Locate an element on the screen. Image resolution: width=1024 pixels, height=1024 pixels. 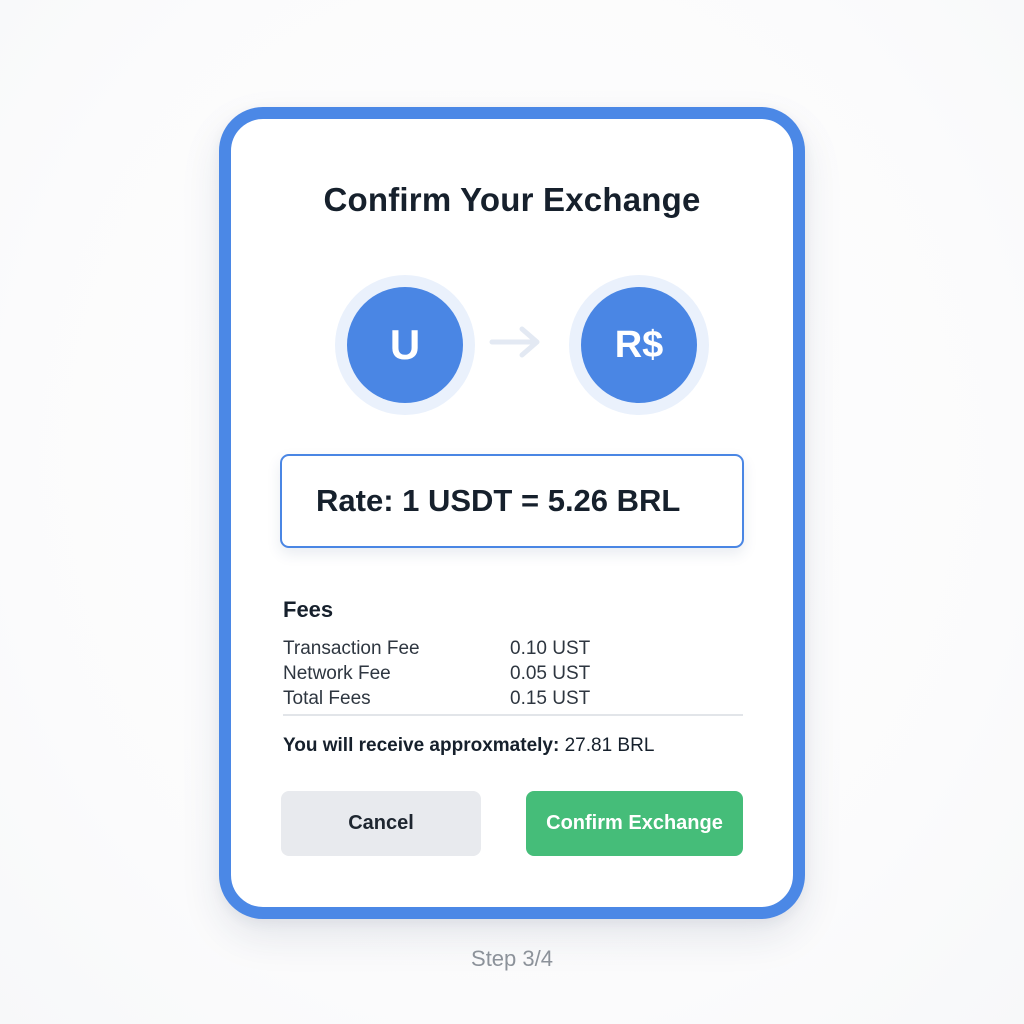
receive-amount: 27.81 BRL is located at coordinates (609, 745).